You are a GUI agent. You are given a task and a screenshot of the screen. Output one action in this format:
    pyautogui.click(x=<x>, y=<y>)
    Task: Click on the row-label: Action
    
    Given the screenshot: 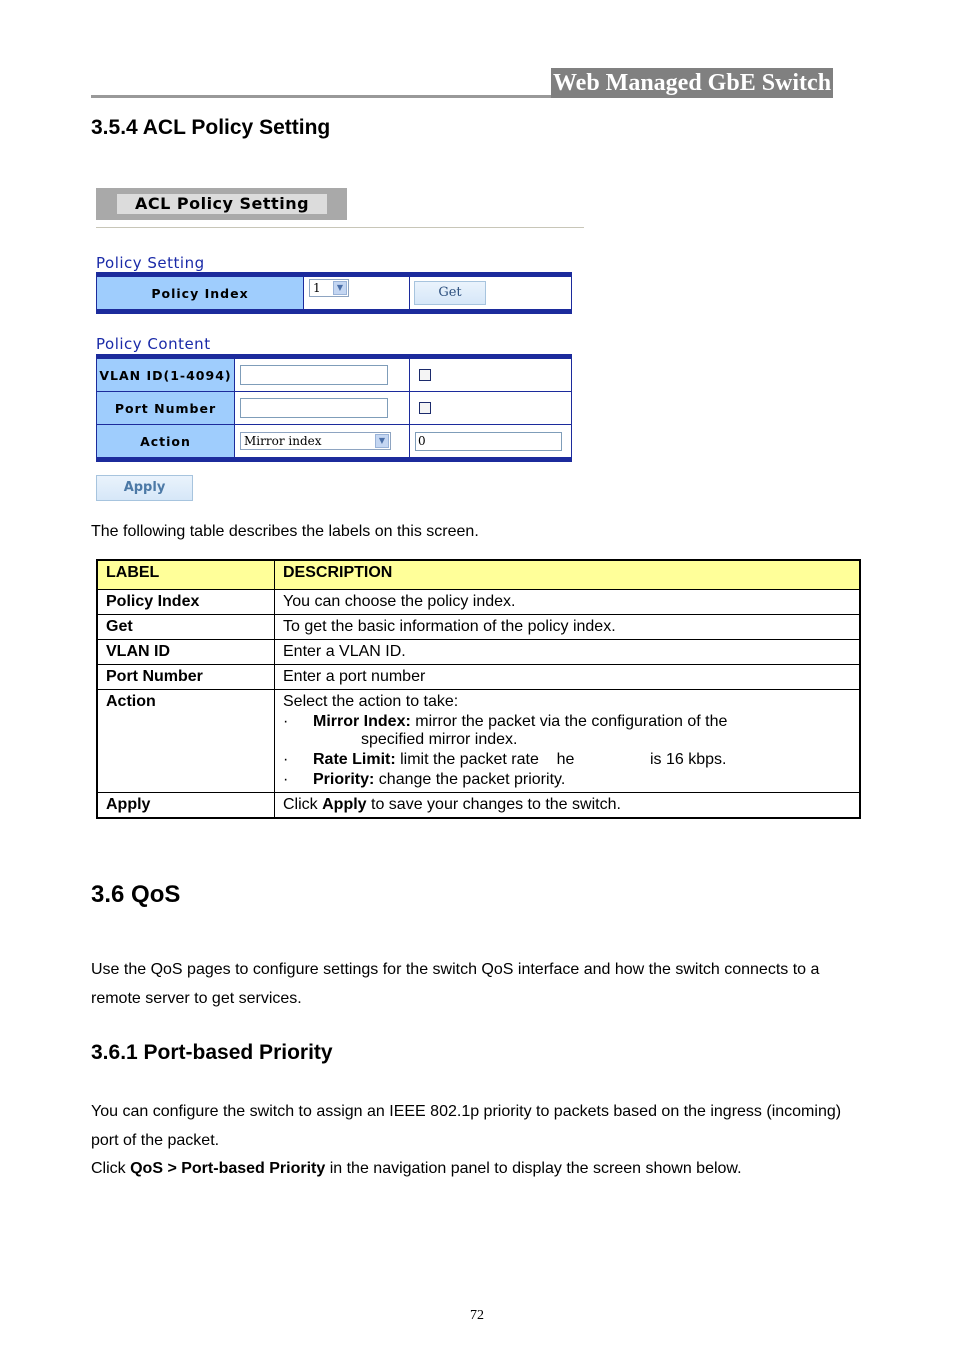 What is the action you would take?
    pyautogui.click(x=185, y=741)
    